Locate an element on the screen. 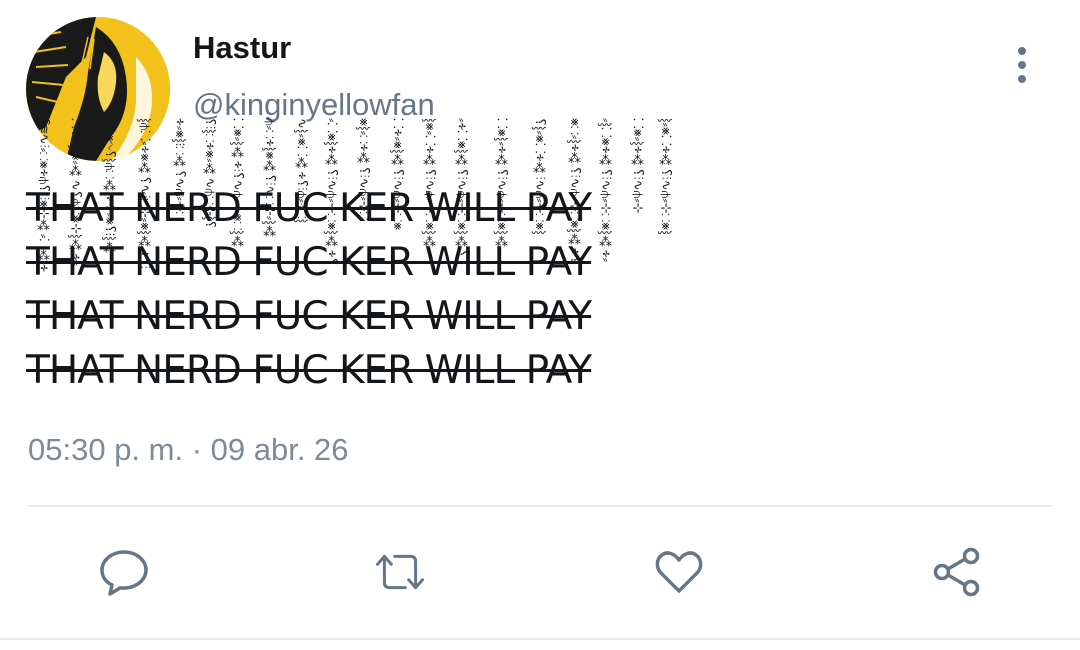  display-name: Hastur is located at coordinates (242, 48).